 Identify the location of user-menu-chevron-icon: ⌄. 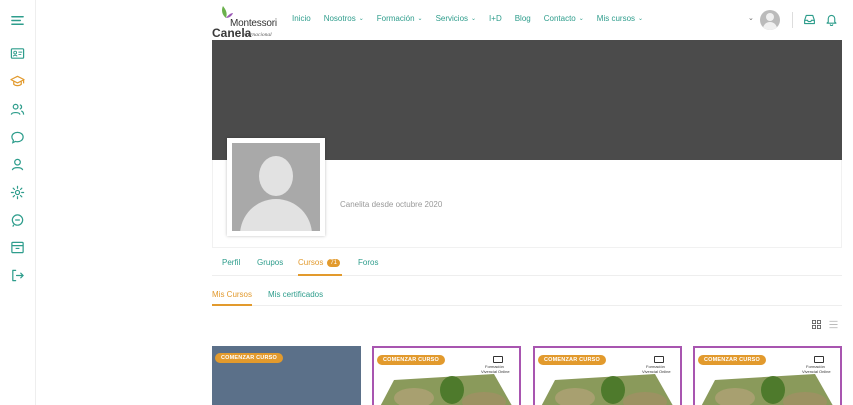
(751, 18).